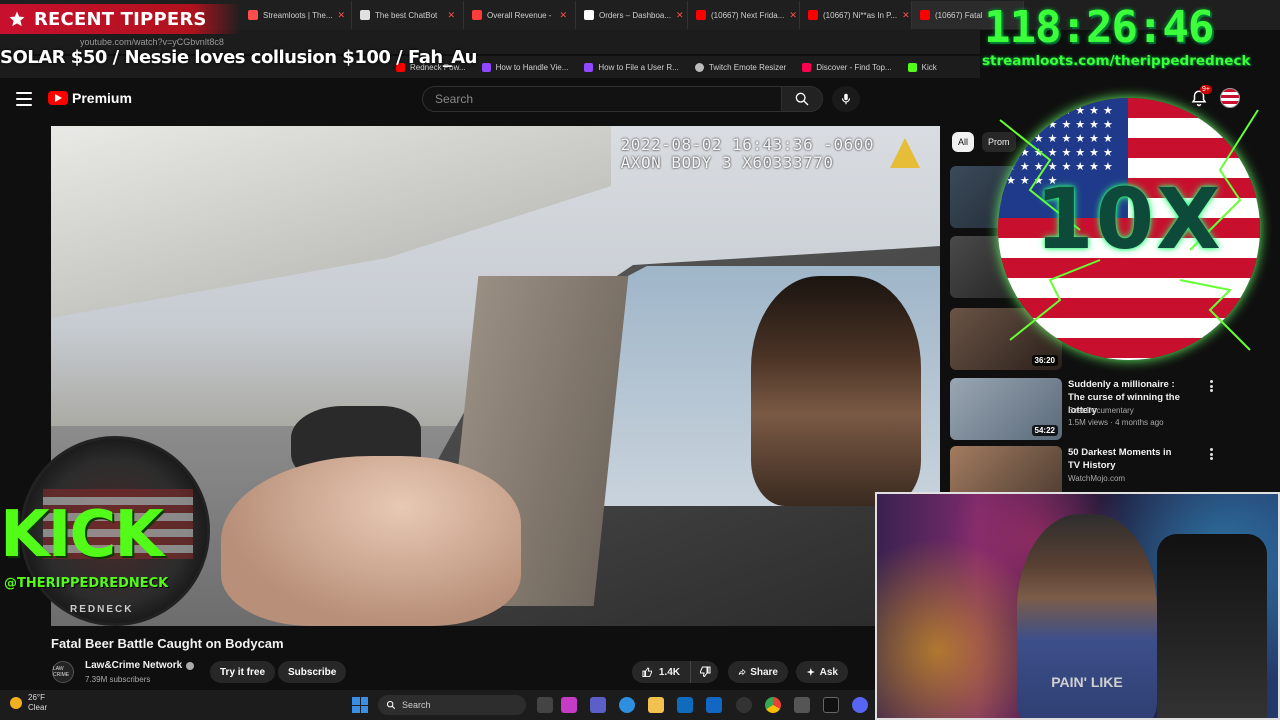 The height and width of the screenshot is (720, 1280). I want to click on video-duration: 54:22, so click(1044, 430).